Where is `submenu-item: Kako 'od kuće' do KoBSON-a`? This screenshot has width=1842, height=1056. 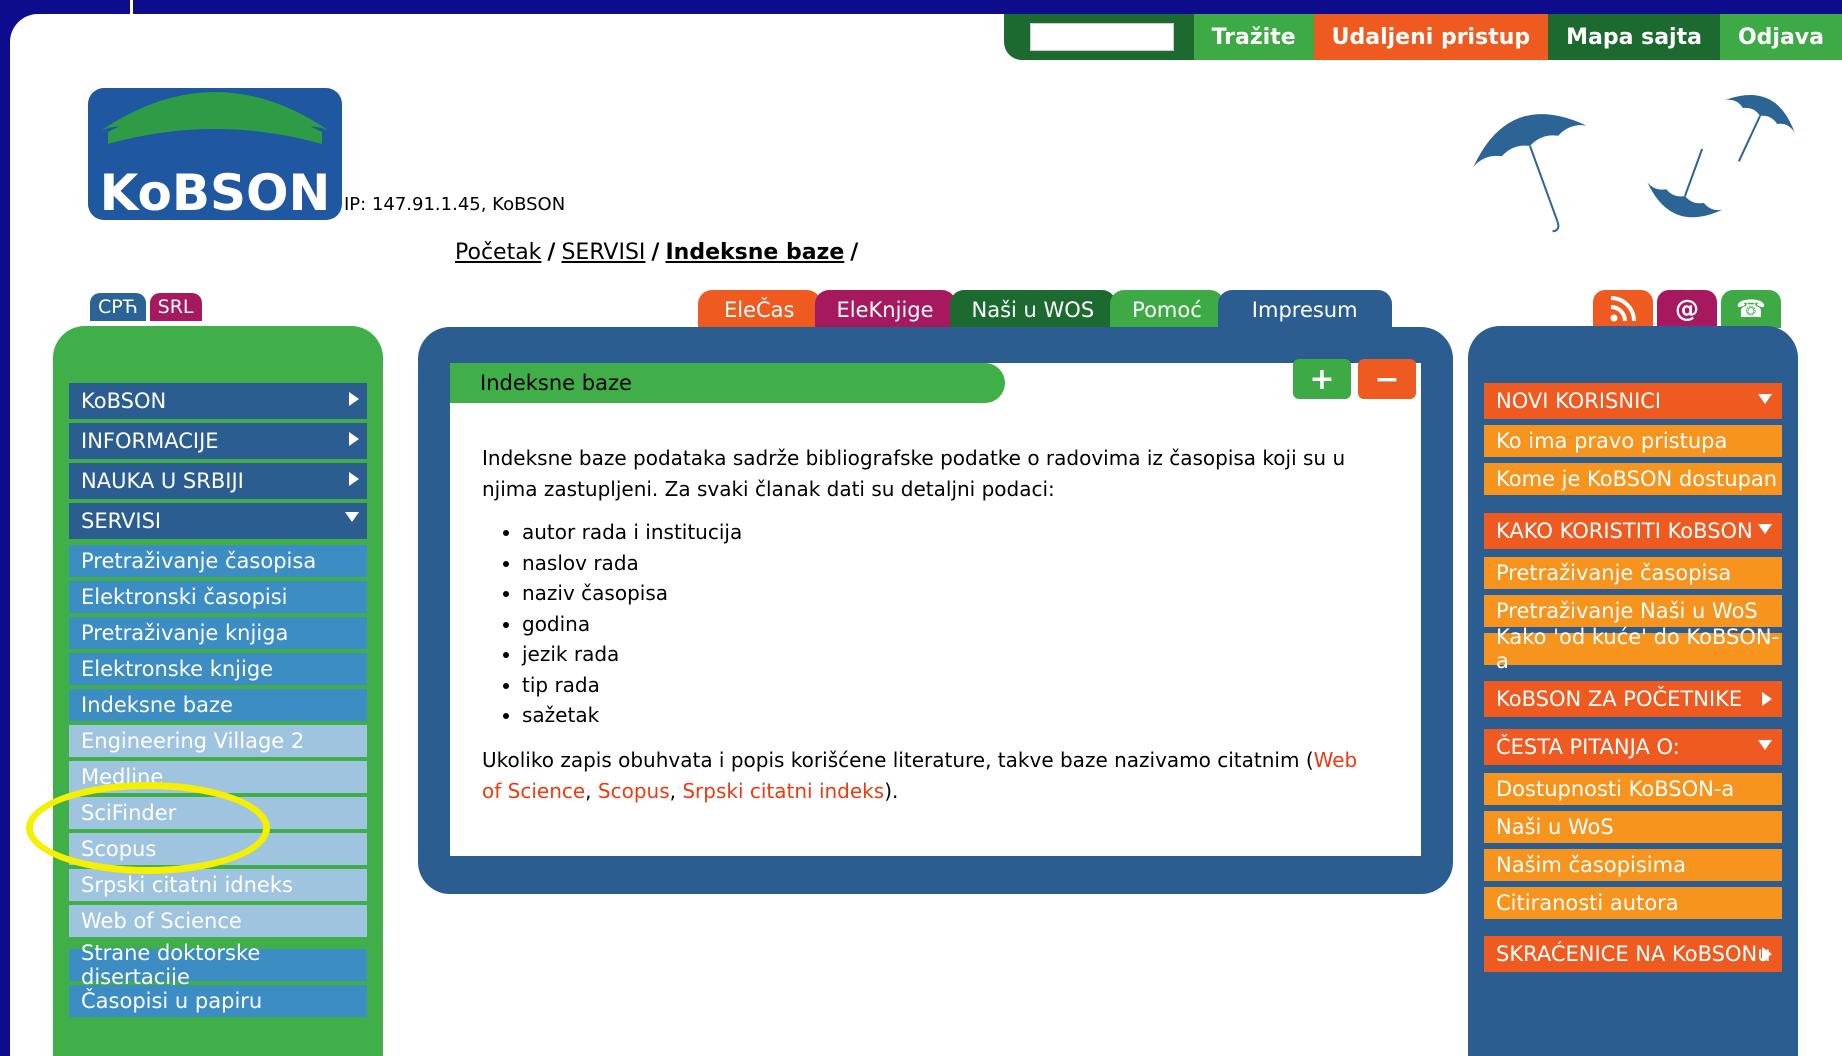 submenu-item: Kako 'od kuće' do KoBSON-a is located at coordinates (1633, 649).